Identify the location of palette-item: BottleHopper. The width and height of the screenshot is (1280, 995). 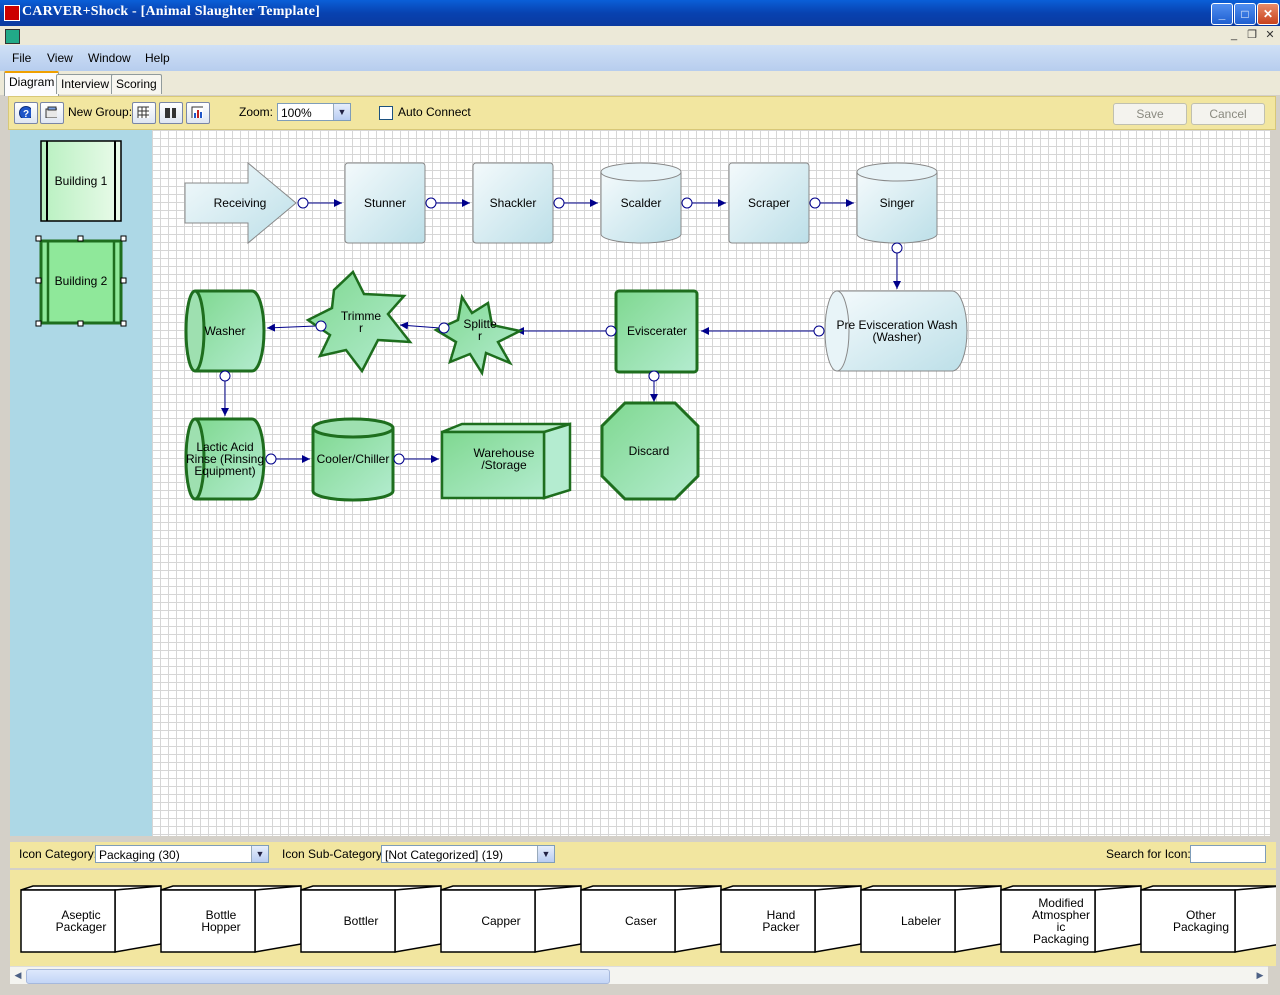
(231, 919).